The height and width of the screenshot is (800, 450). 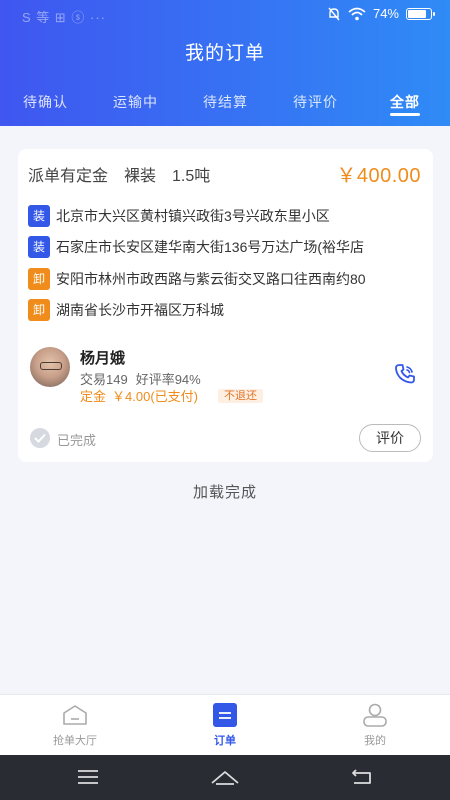 I want to click on bottom-nav: 抢单大厅 订单 我的, so click(x=225, y=724).